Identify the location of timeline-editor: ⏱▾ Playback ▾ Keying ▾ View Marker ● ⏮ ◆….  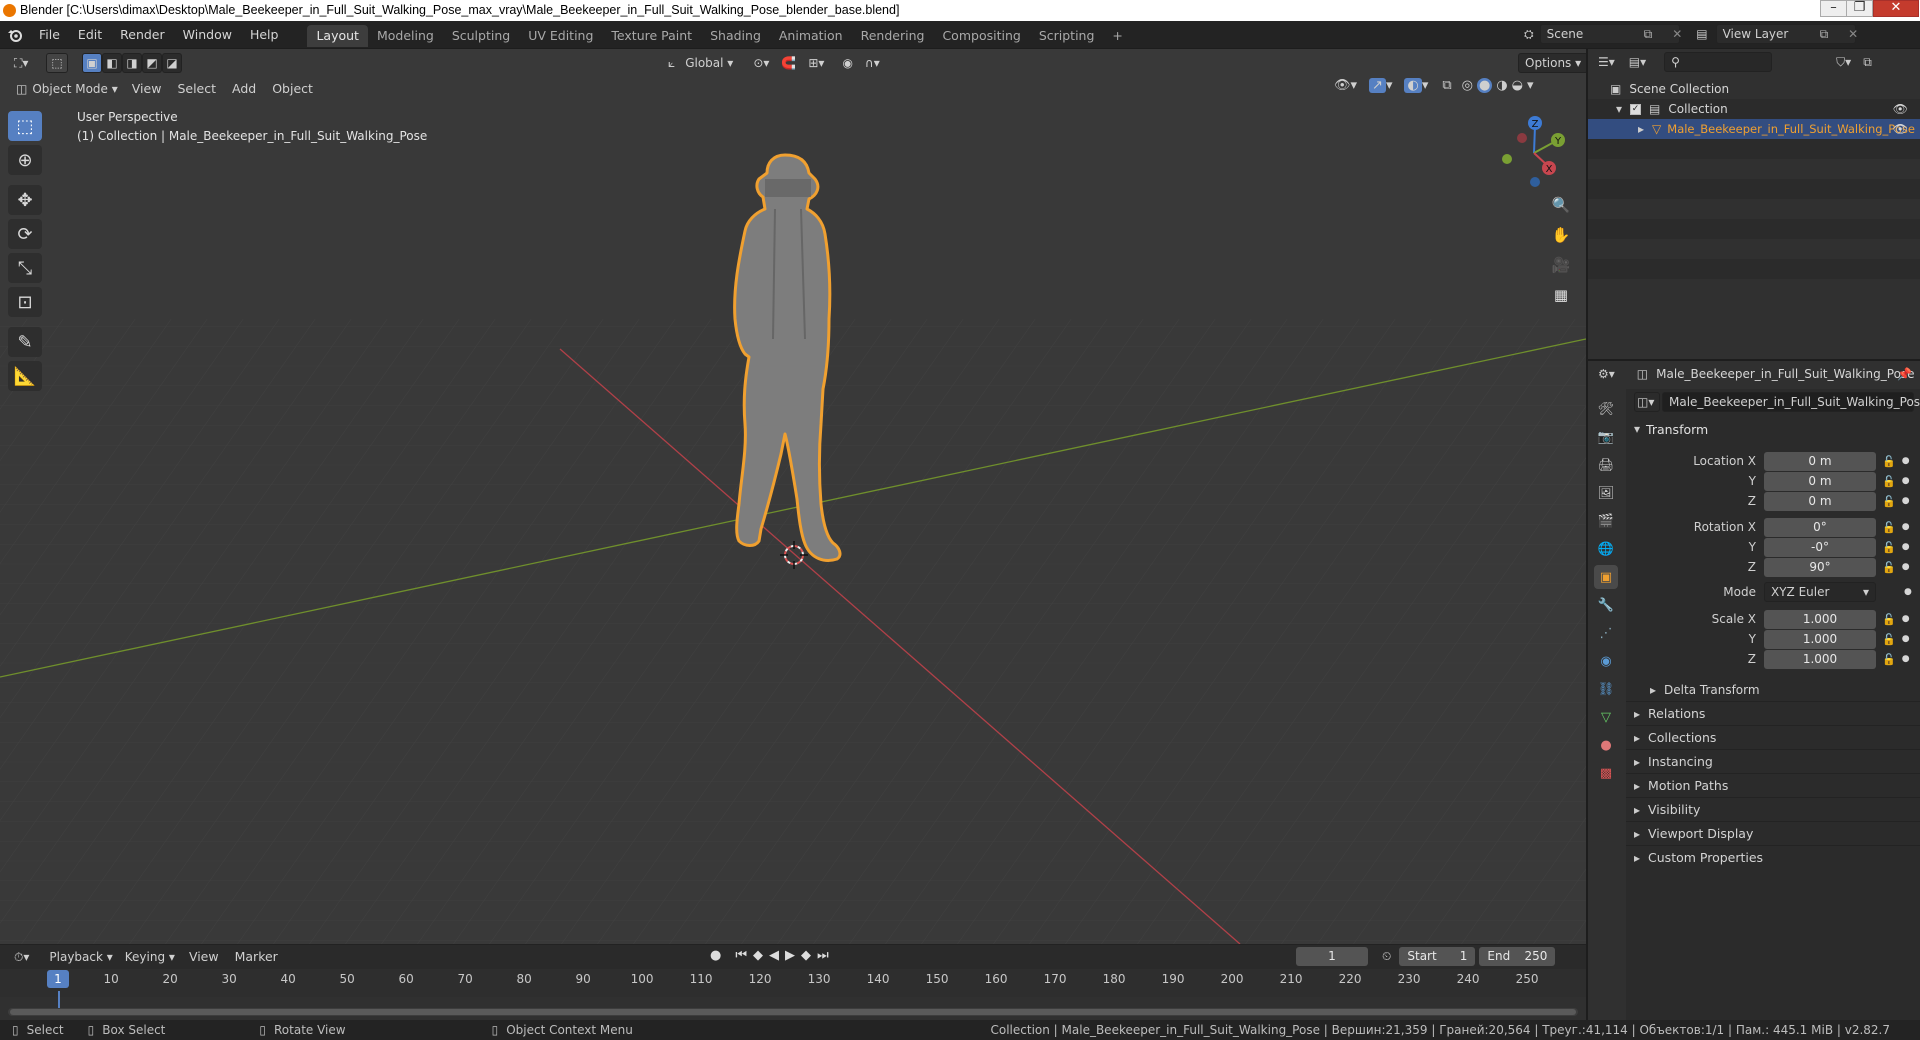
(793, 982).